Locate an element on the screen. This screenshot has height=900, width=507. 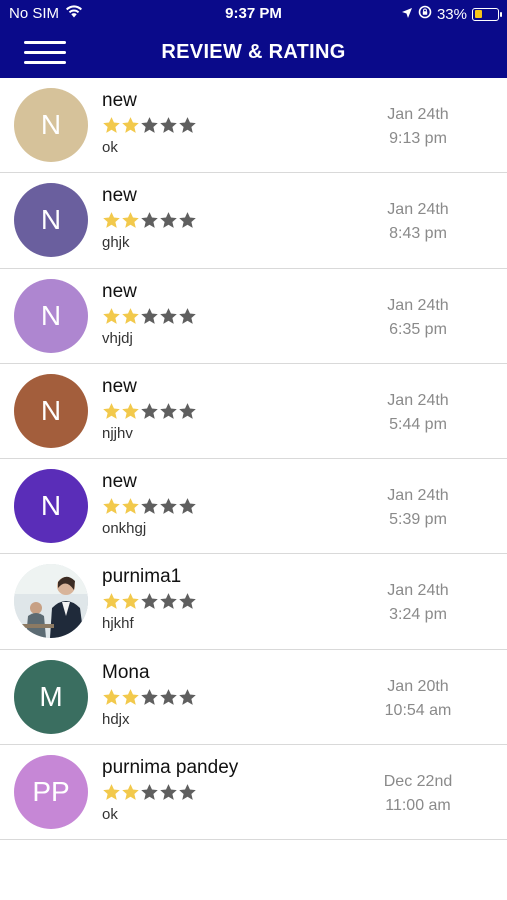
review-time: 8:43 pm is located at coordinates (418, 234).